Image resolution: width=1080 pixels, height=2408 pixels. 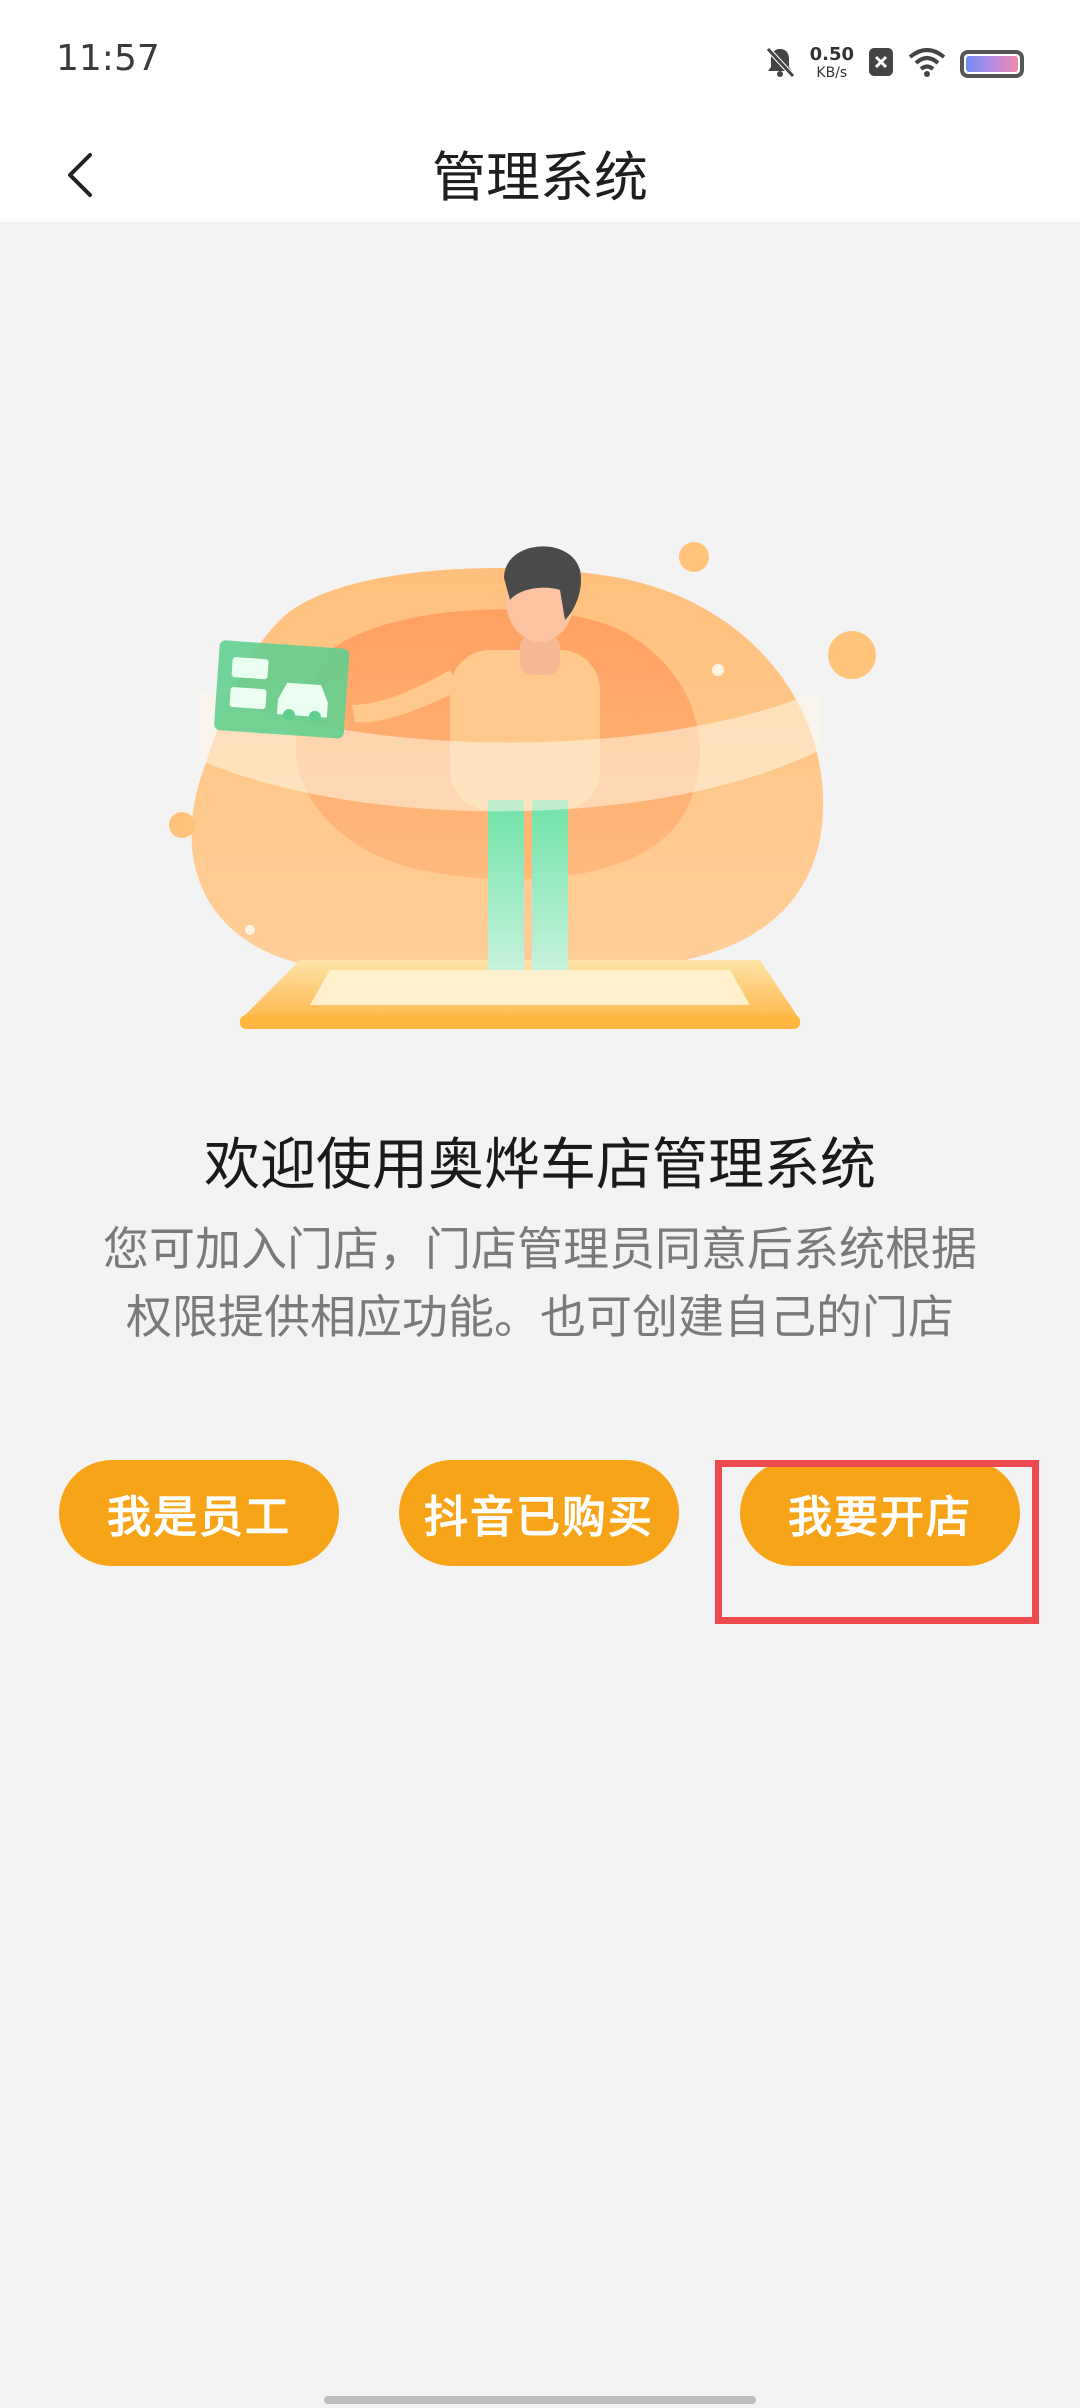 What do you see at coordinates (540, 62) in the screenshot?
I see `status-bar: 11:57 0.50 KB/s` at bounding box center [540, 62].